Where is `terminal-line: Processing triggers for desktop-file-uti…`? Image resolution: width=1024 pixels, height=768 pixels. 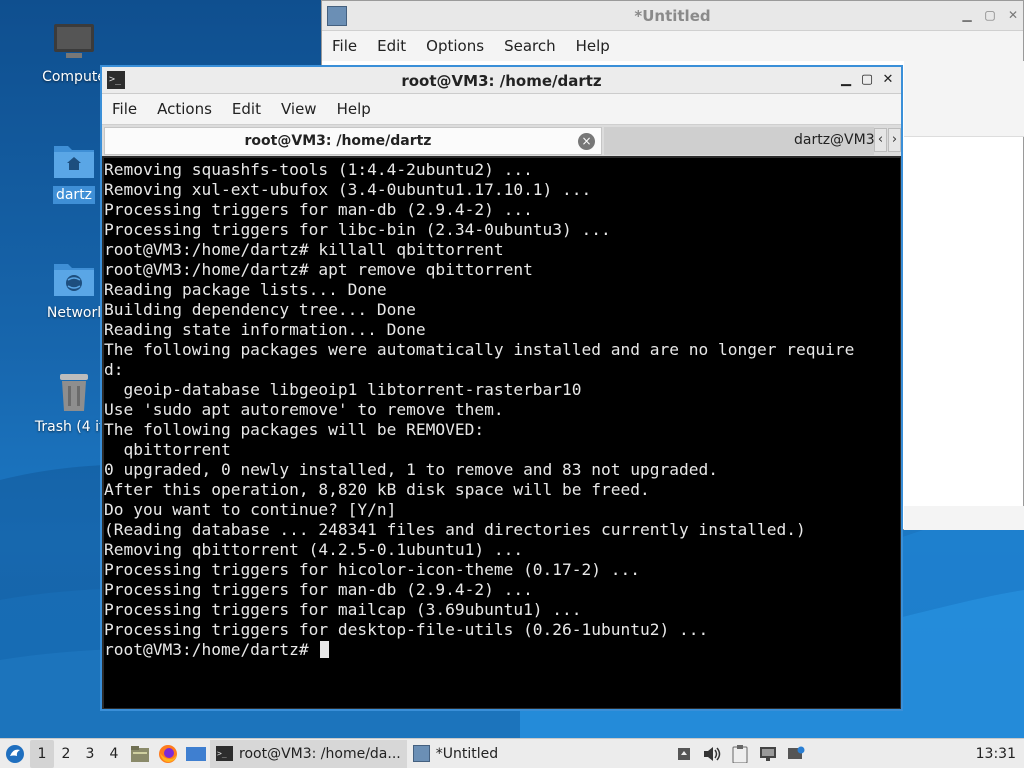
terminal-line: Processing triggers for desktop-file-uti… is located at coordinates (406, 629).